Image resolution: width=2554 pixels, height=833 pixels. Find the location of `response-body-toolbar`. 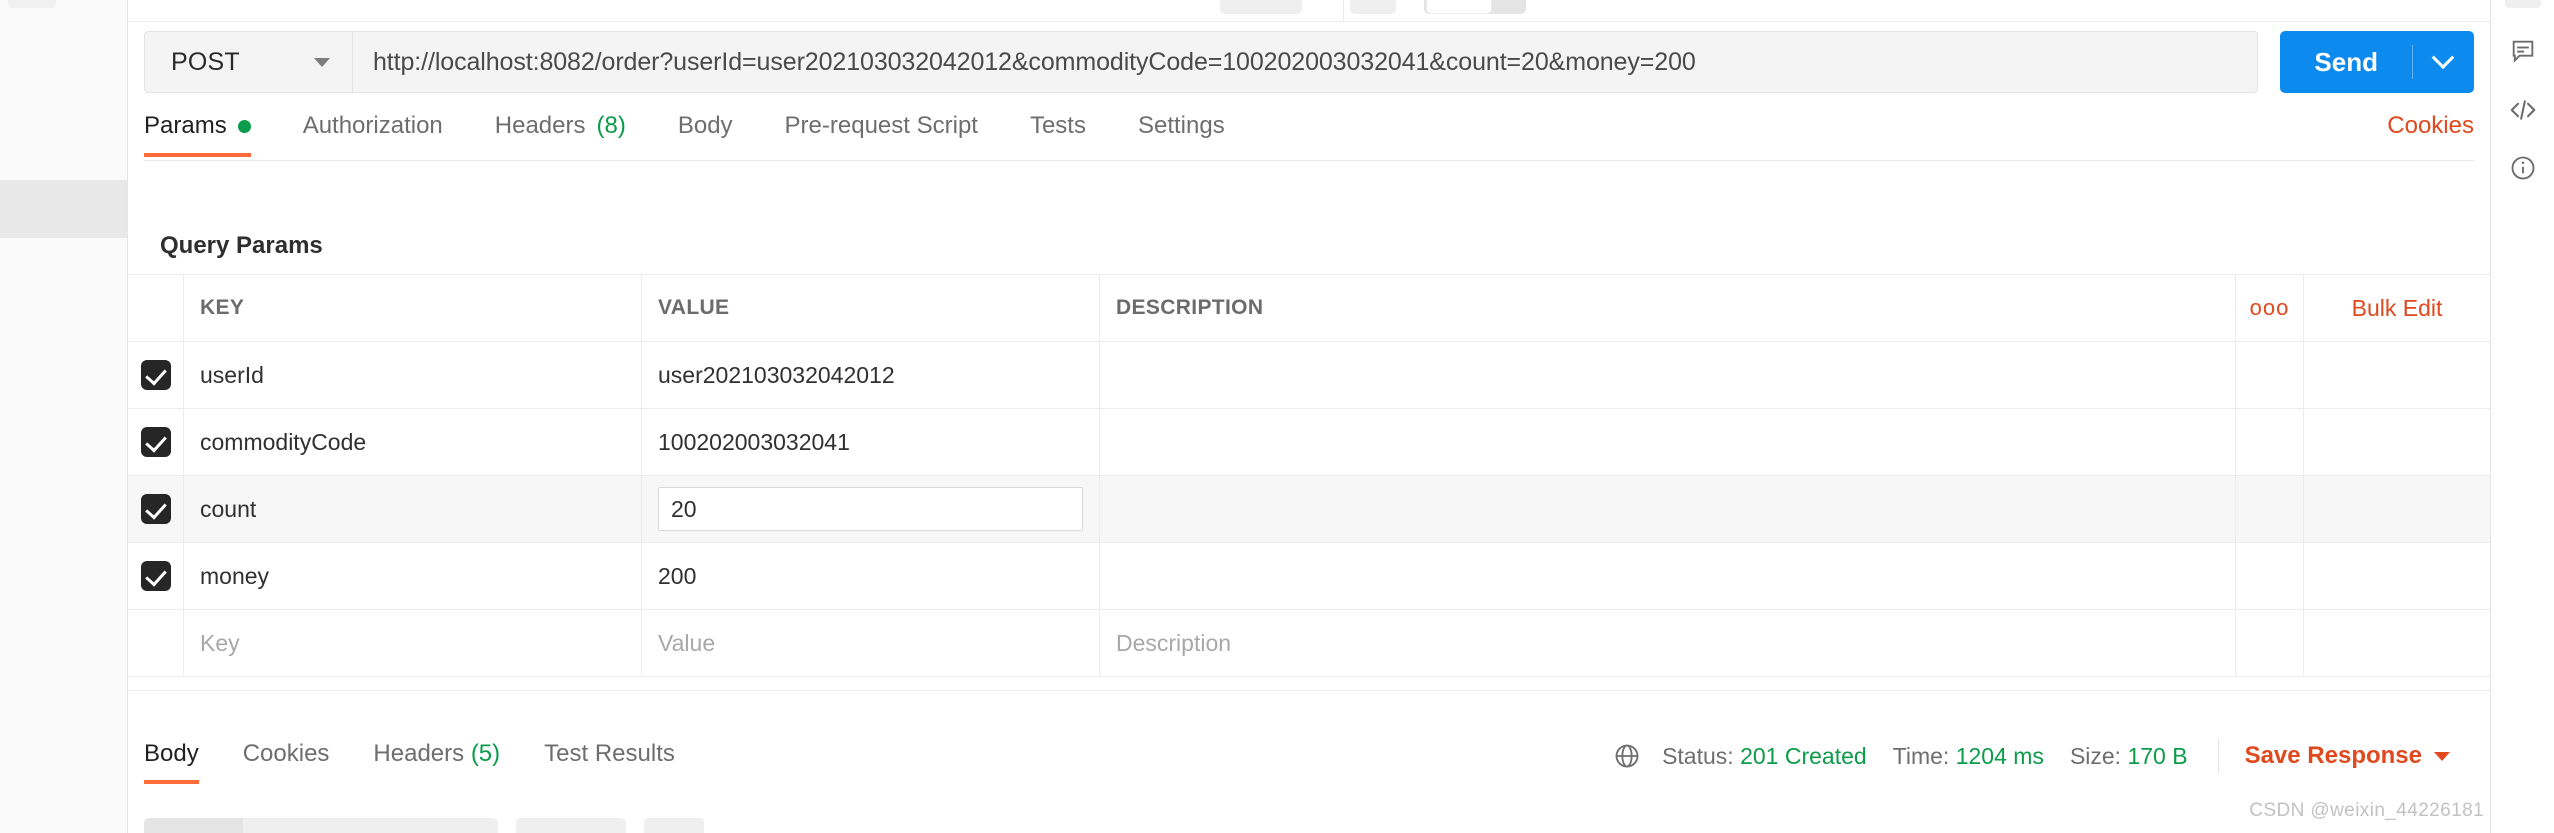

response-body-toolbar is located at coordinates (424, 825).